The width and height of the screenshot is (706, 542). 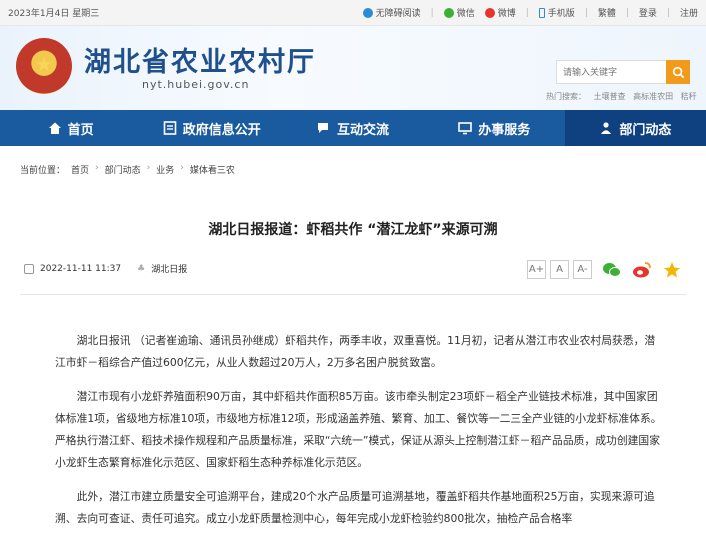 What do you see at coordinates (559, 269) in the screenshot?
I see `font-default-button: A` at bounding box center [559, 269].